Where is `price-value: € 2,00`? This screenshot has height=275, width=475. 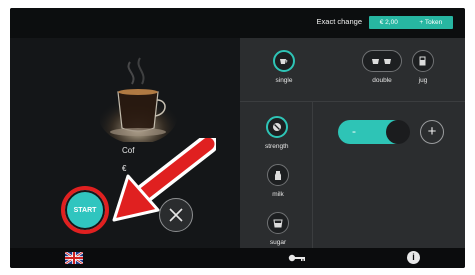 price-value: € 2,00 is located at coordinates (388, 22).